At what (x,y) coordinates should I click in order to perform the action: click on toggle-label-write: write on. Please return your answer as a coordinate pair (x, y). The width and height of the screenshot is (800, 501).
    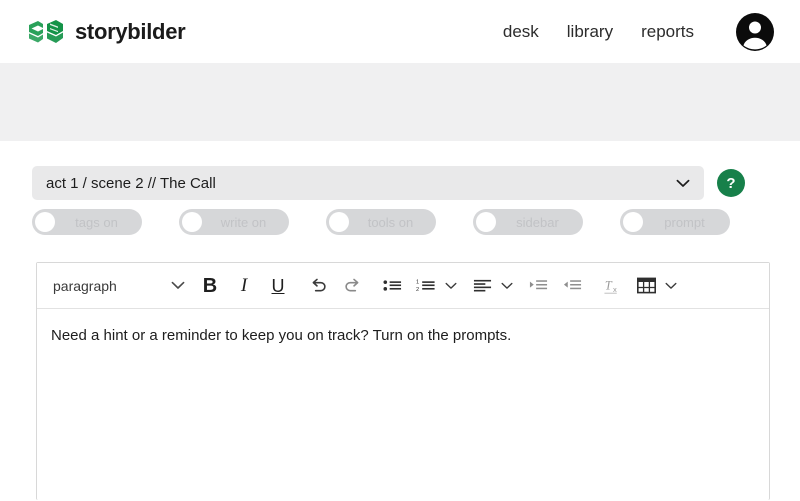
    Looking at the image, I should click on (243, 222).